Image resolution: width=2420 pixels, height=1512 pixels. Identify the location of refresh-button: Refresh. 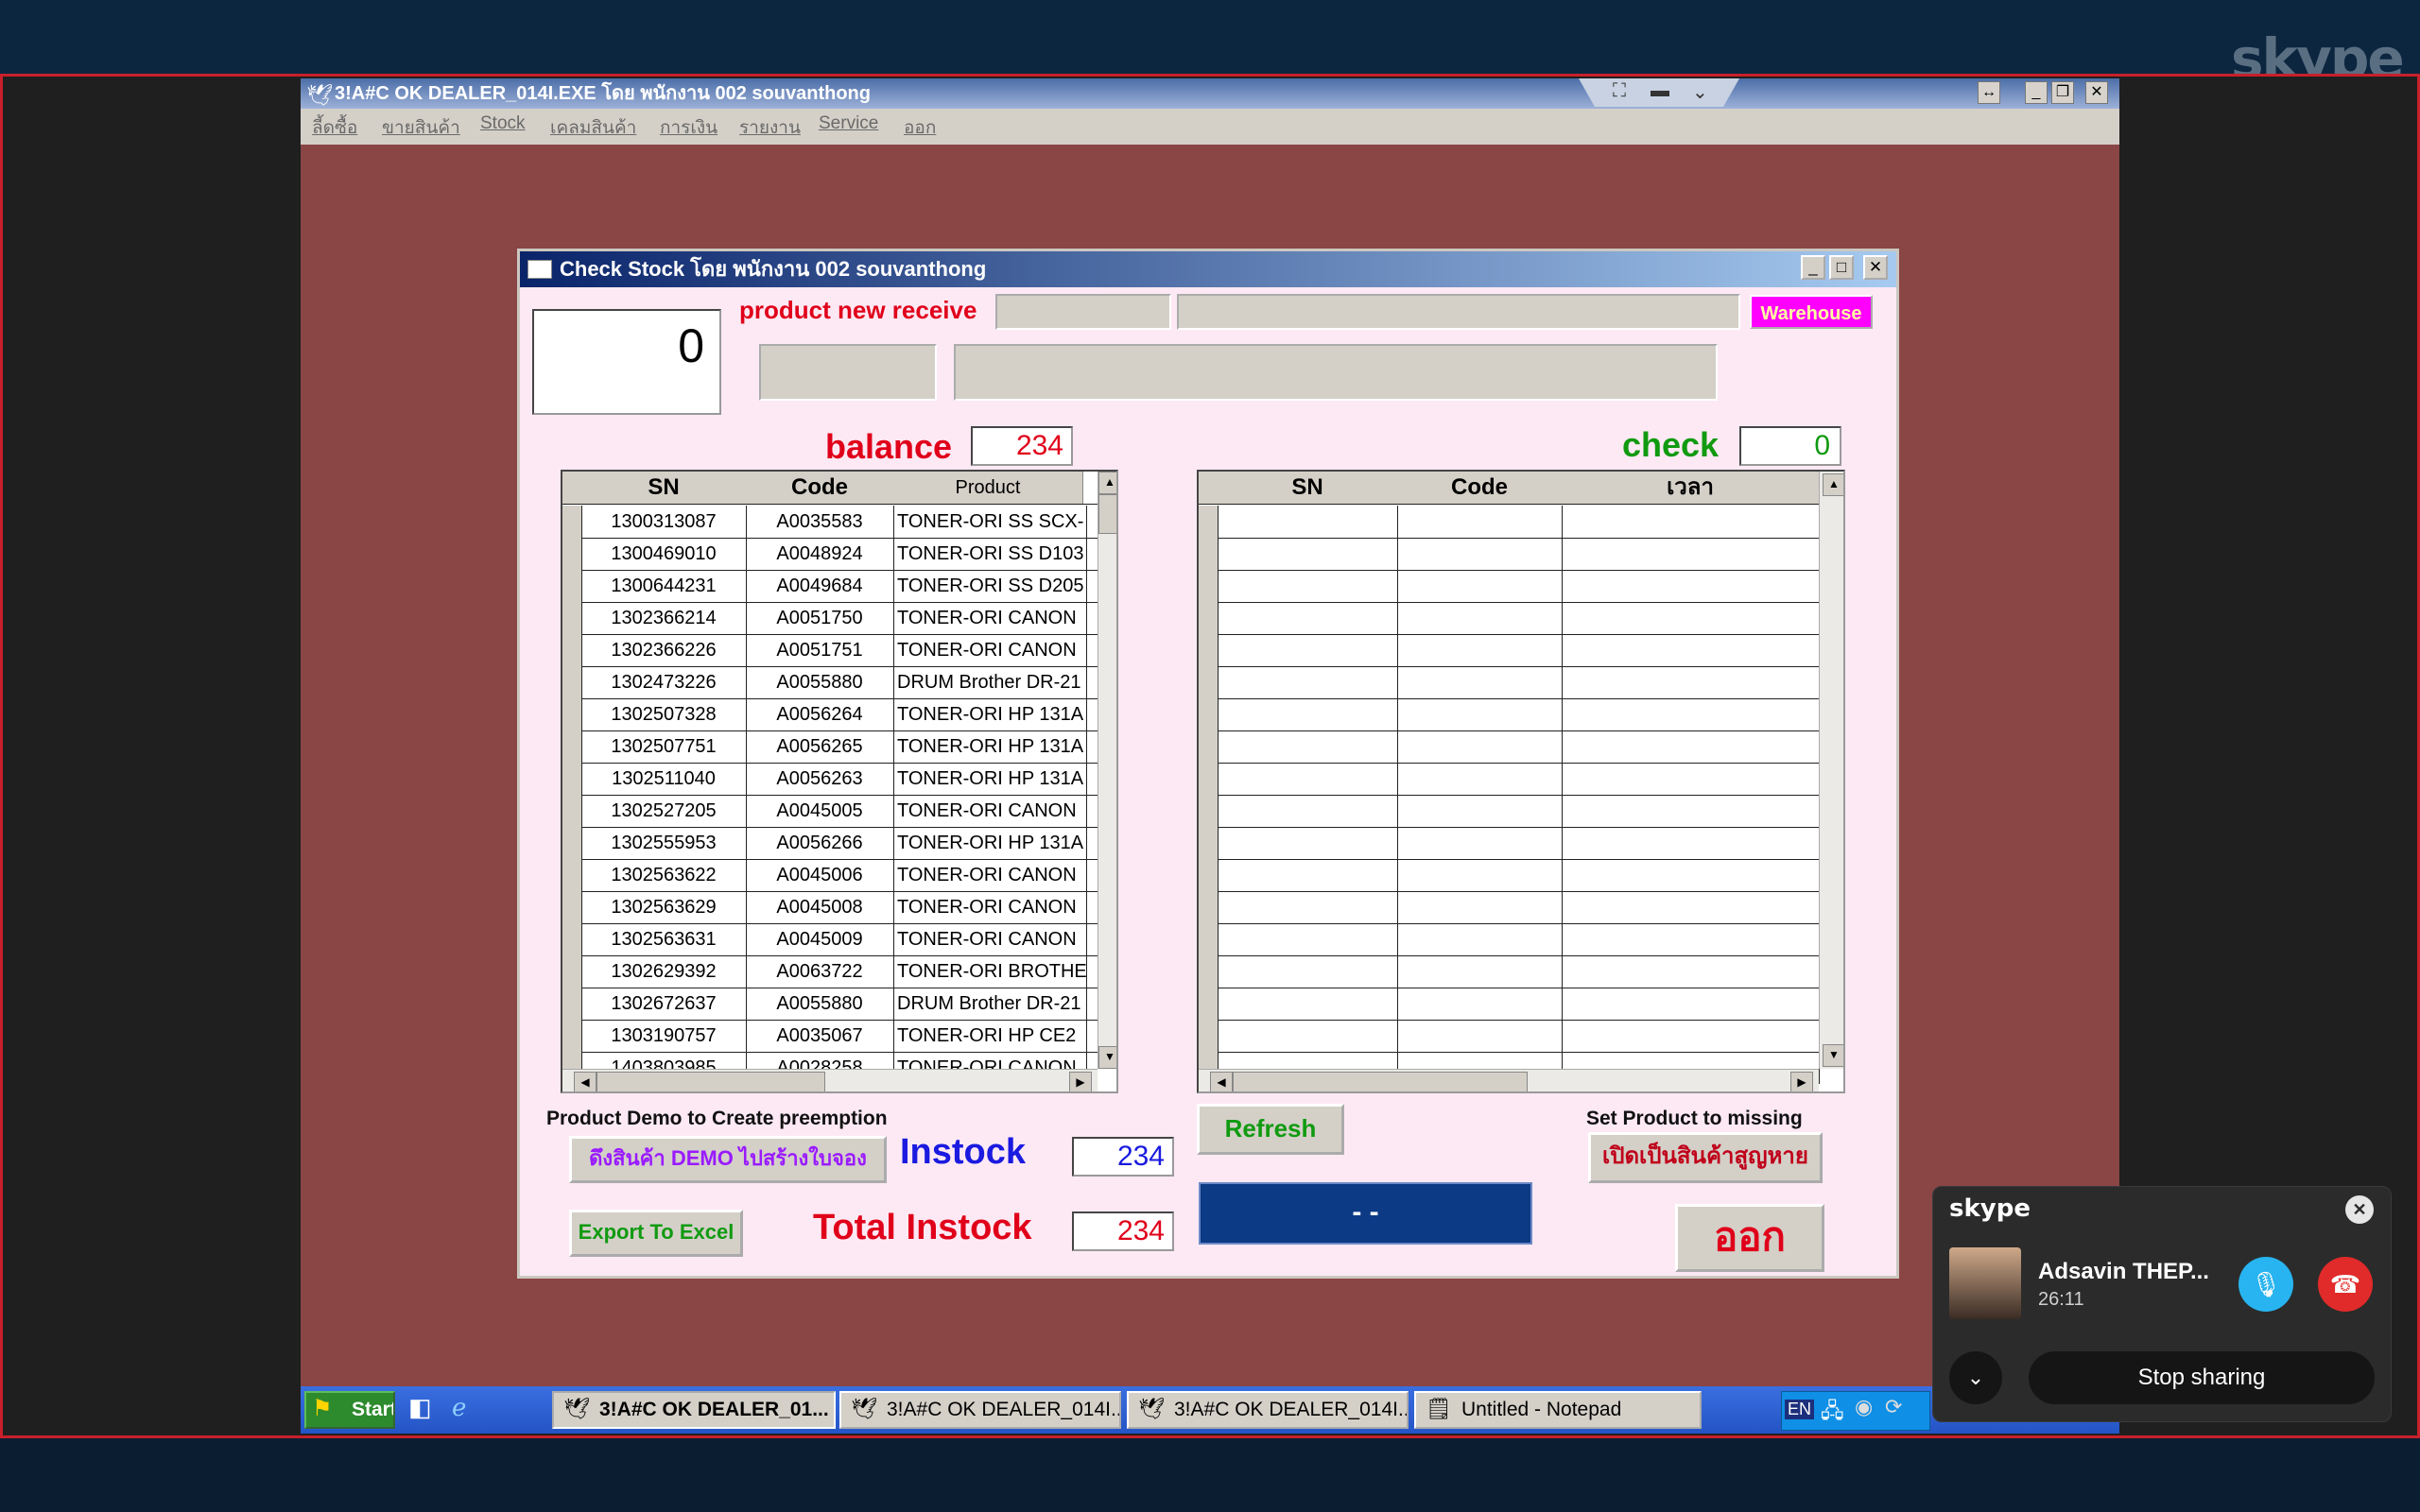
(1270, 1129).